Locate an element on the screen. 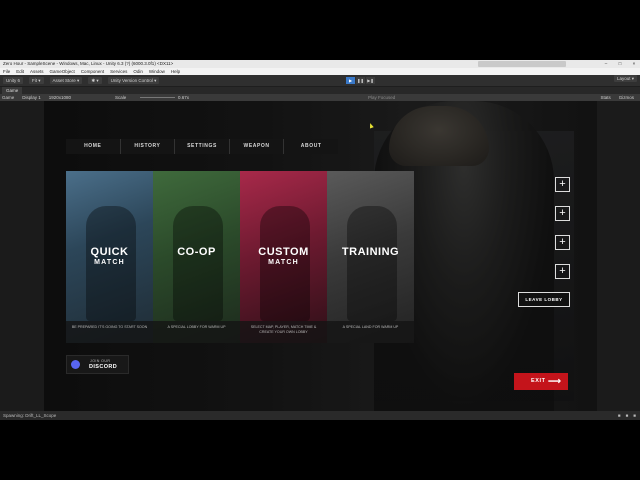 This screenshot has height=480, width=640. mode-card-co-op: CO-OP A SPECIAL LOBBY FOR WARM UP is located at coordinates (196, 257).